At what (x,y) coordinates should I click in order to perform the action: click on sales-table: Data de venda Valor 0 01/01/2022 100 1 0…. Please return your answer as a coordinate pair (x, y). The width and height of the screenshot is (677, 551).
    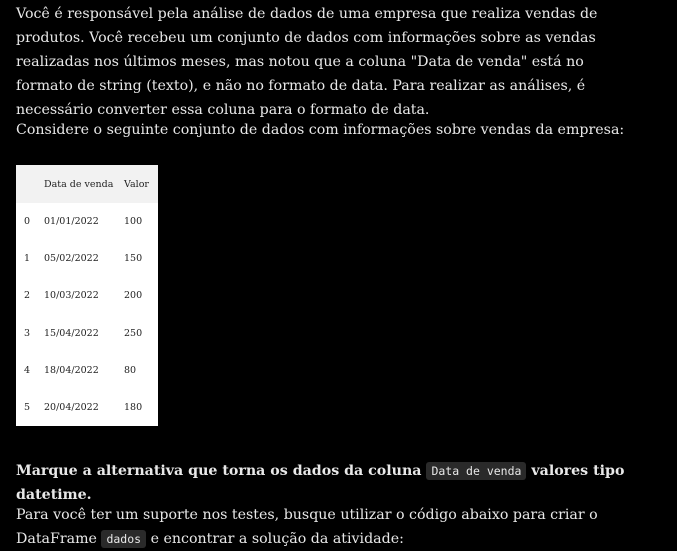
    Looking at the image, I should click on (87, 295).